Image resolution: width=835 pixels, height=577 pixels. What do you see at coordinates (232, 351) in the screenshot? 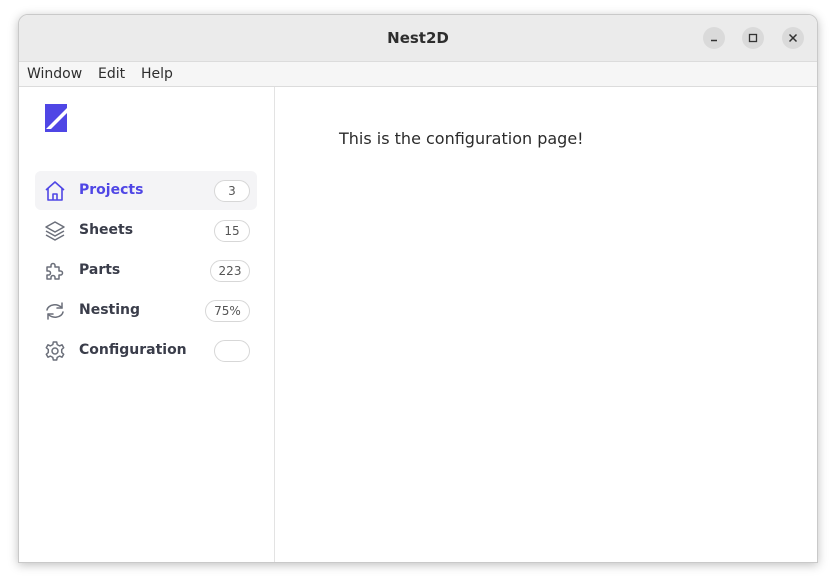
I see `count-badge` at bounding box center [232, 351].